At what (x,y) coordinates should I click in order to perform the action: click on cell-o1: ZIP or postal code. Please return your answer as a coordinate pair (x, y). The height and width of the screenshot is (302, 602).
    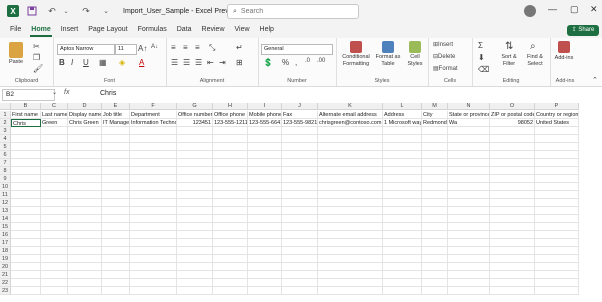
    Looking at the image, I should click on (512, 115).